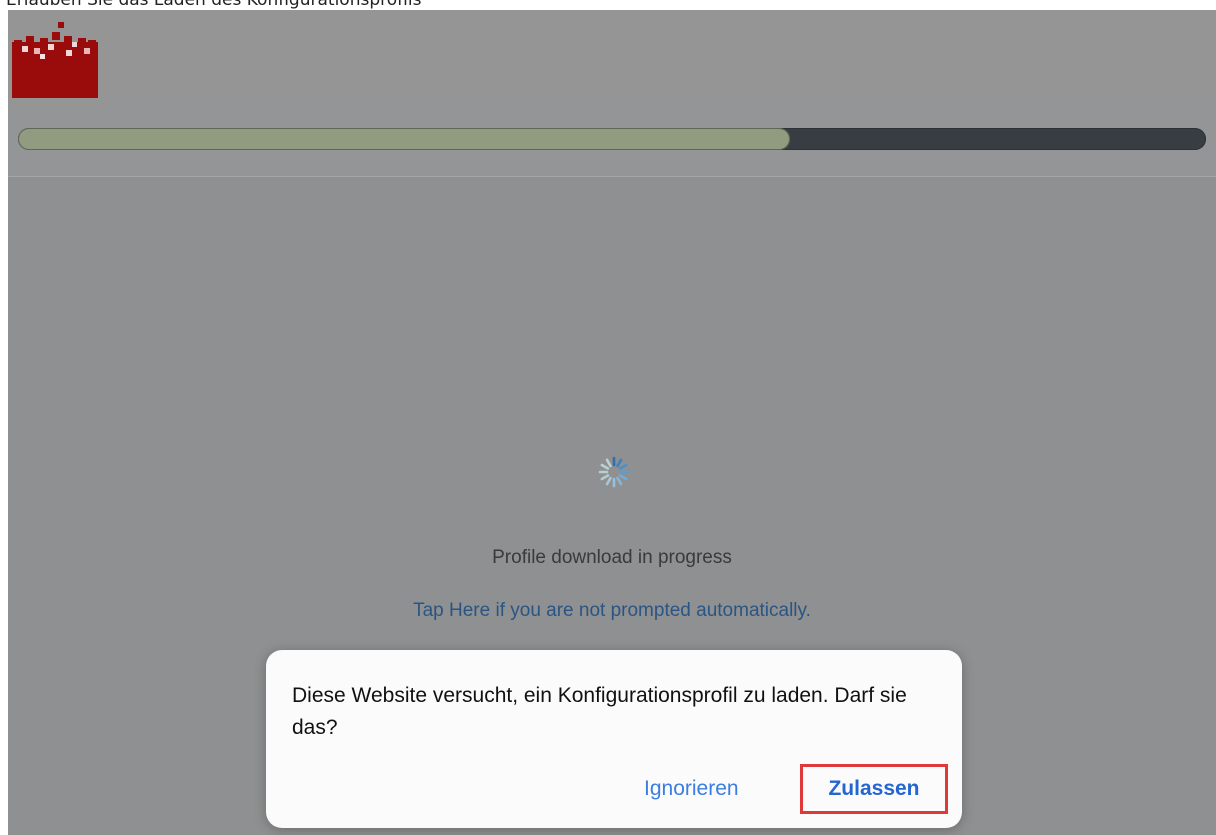 The image size is (1216, 835). Describe the element at coordinates (55, 60) in the screenshot. I see `brand-logo-icon` at that location.